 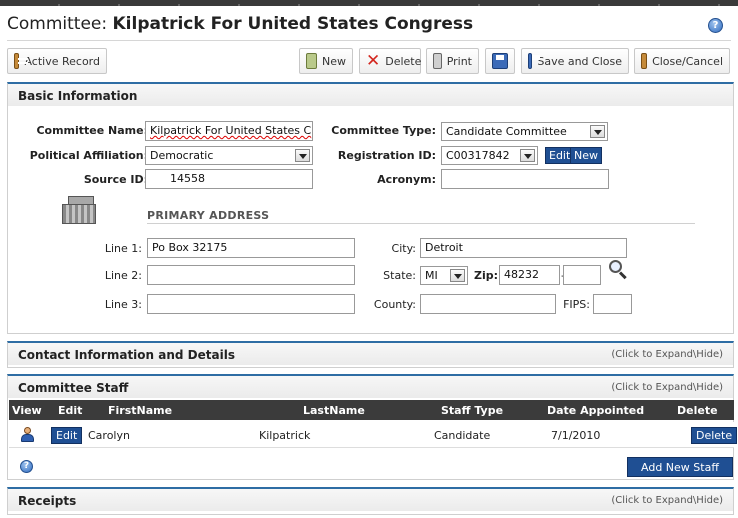 I want to click on receipts-title: Receipts, so click(x=47, y=501).